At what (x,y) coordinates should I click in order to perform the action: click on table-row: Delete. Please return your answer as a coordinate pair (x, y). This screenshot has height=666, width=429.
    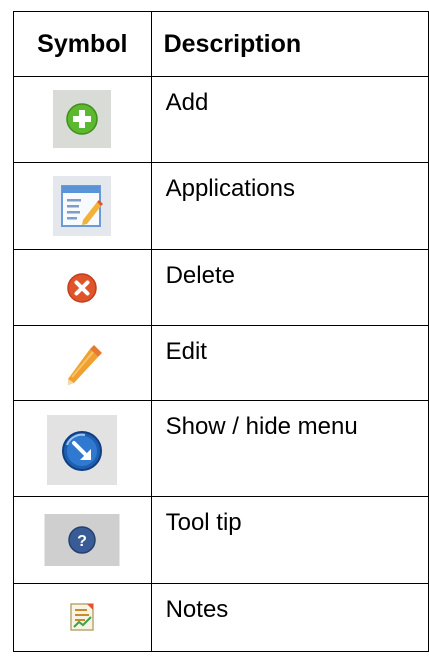
    Looking at the image, I should click on (221, 287).